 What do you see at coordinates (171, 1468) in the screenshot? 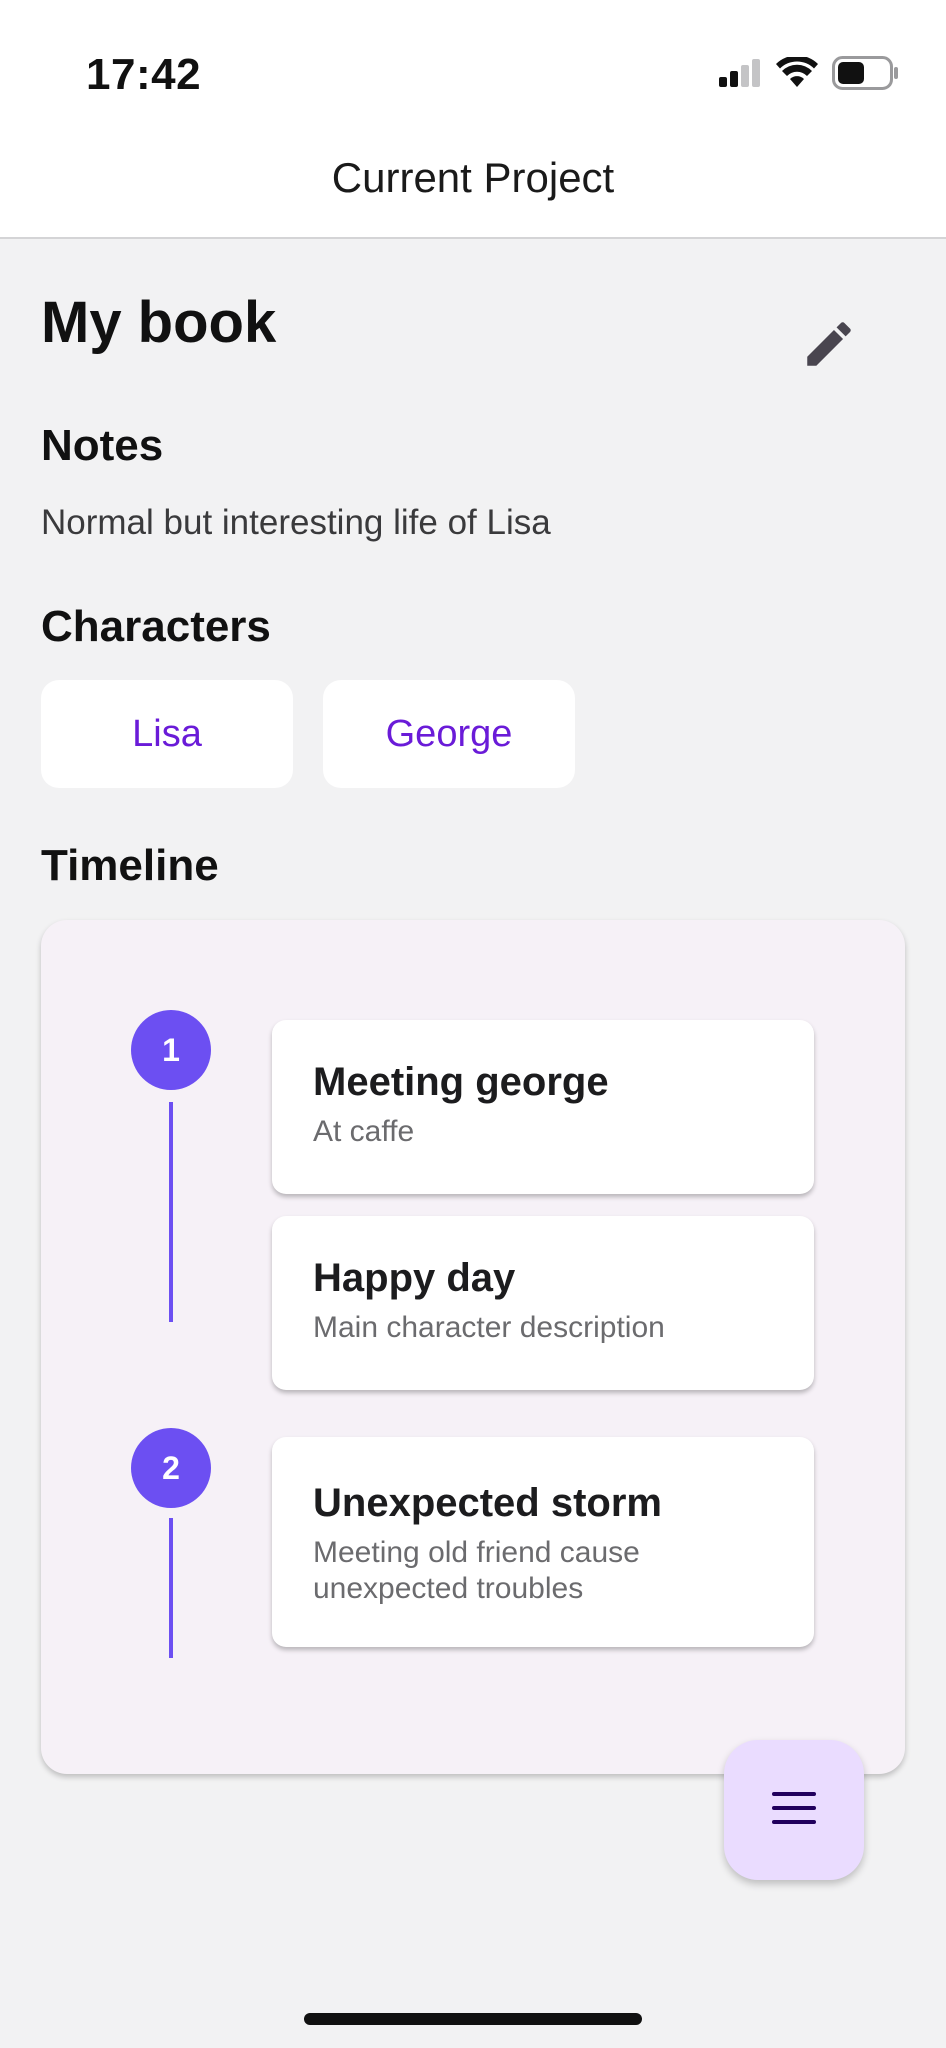
I see `timeline-step-marker: 2` at bounding box center [171, 1468].